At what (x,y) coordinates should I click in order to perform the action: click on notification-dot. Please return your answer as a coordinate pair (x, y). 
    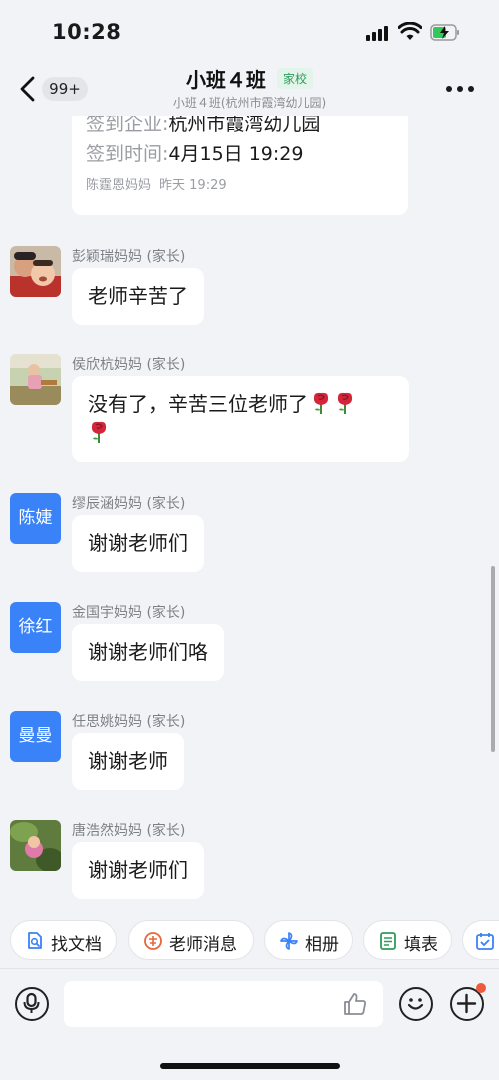
    Looking at the image, I should click on (481, 988).